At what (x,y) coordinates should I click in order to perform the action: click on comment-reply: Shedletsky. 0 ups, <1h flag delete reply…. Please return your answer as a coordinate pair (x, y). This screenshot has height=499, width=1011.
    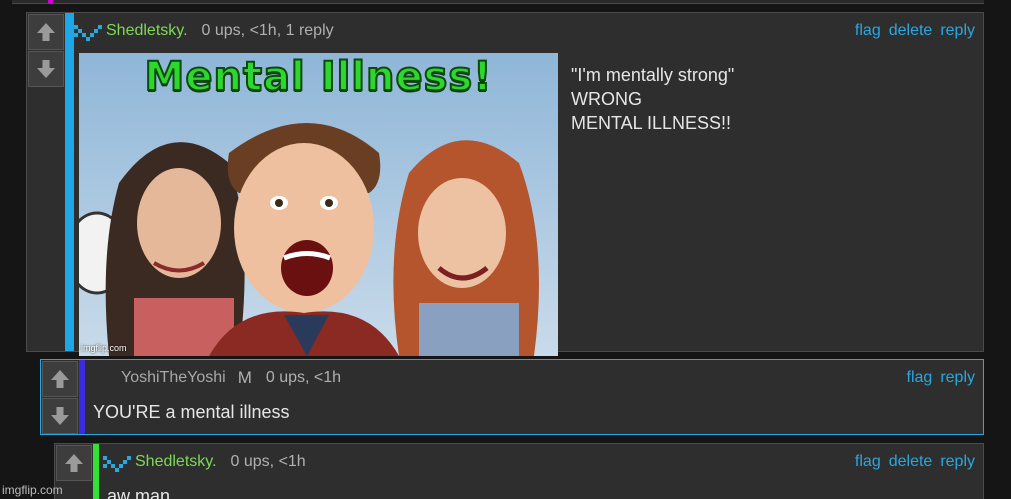
    Looking at the image, I should click on (519, 471).